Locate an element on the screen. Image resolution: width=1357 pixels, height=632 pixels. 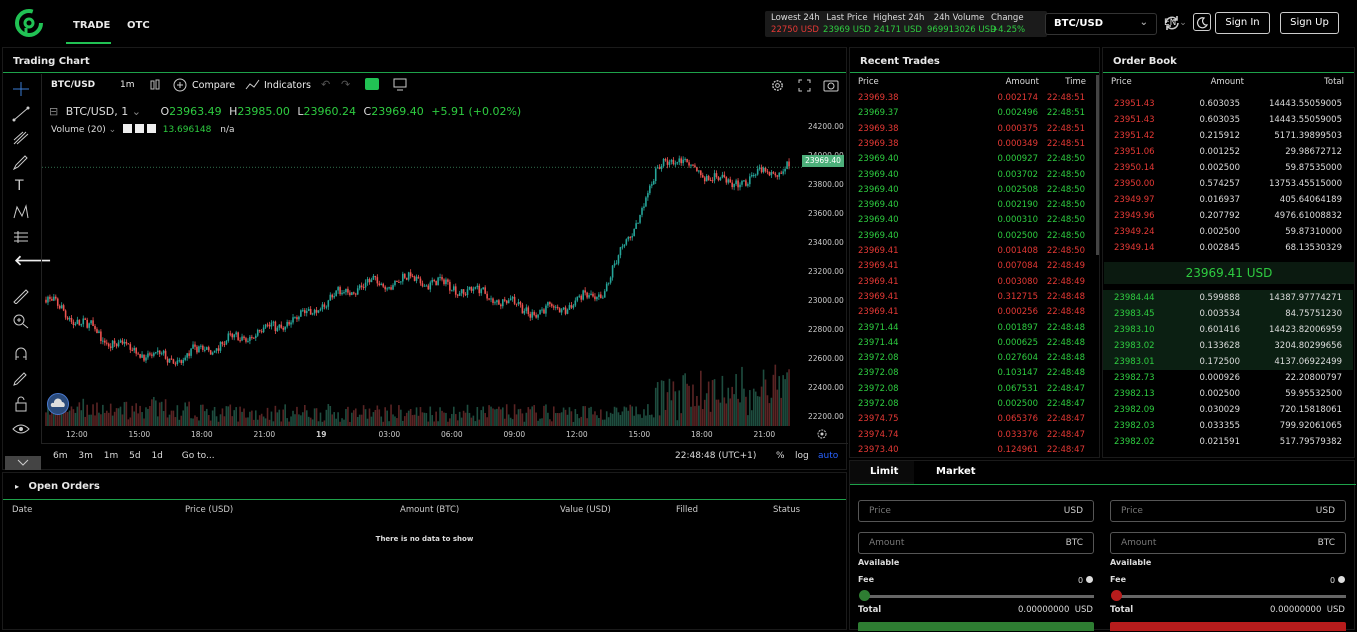
undo-icon: ↶ is located at coordinates (325, 84).